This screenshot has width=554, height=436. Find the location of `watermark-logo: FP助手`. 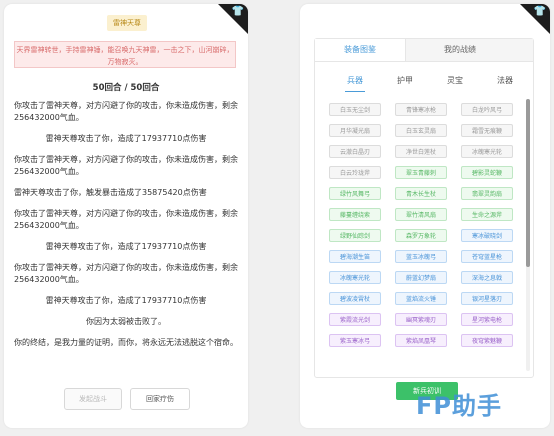

watermark-logo: FP助手 is located at coordinates (459, 406).